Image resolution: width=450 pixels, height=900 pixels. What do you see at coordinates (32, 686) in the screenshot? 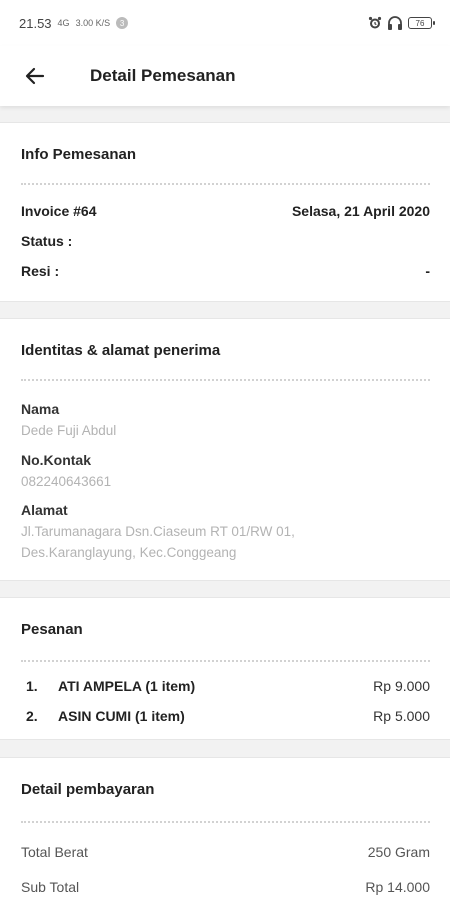
I see `item-number: 1.` at bounding box center [32, 686].